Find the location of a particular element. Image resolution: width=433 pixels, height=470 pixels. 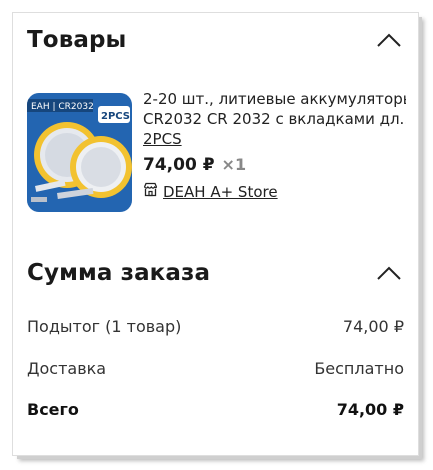

shipping-label: Доставка is located at coordinates (67, 368).